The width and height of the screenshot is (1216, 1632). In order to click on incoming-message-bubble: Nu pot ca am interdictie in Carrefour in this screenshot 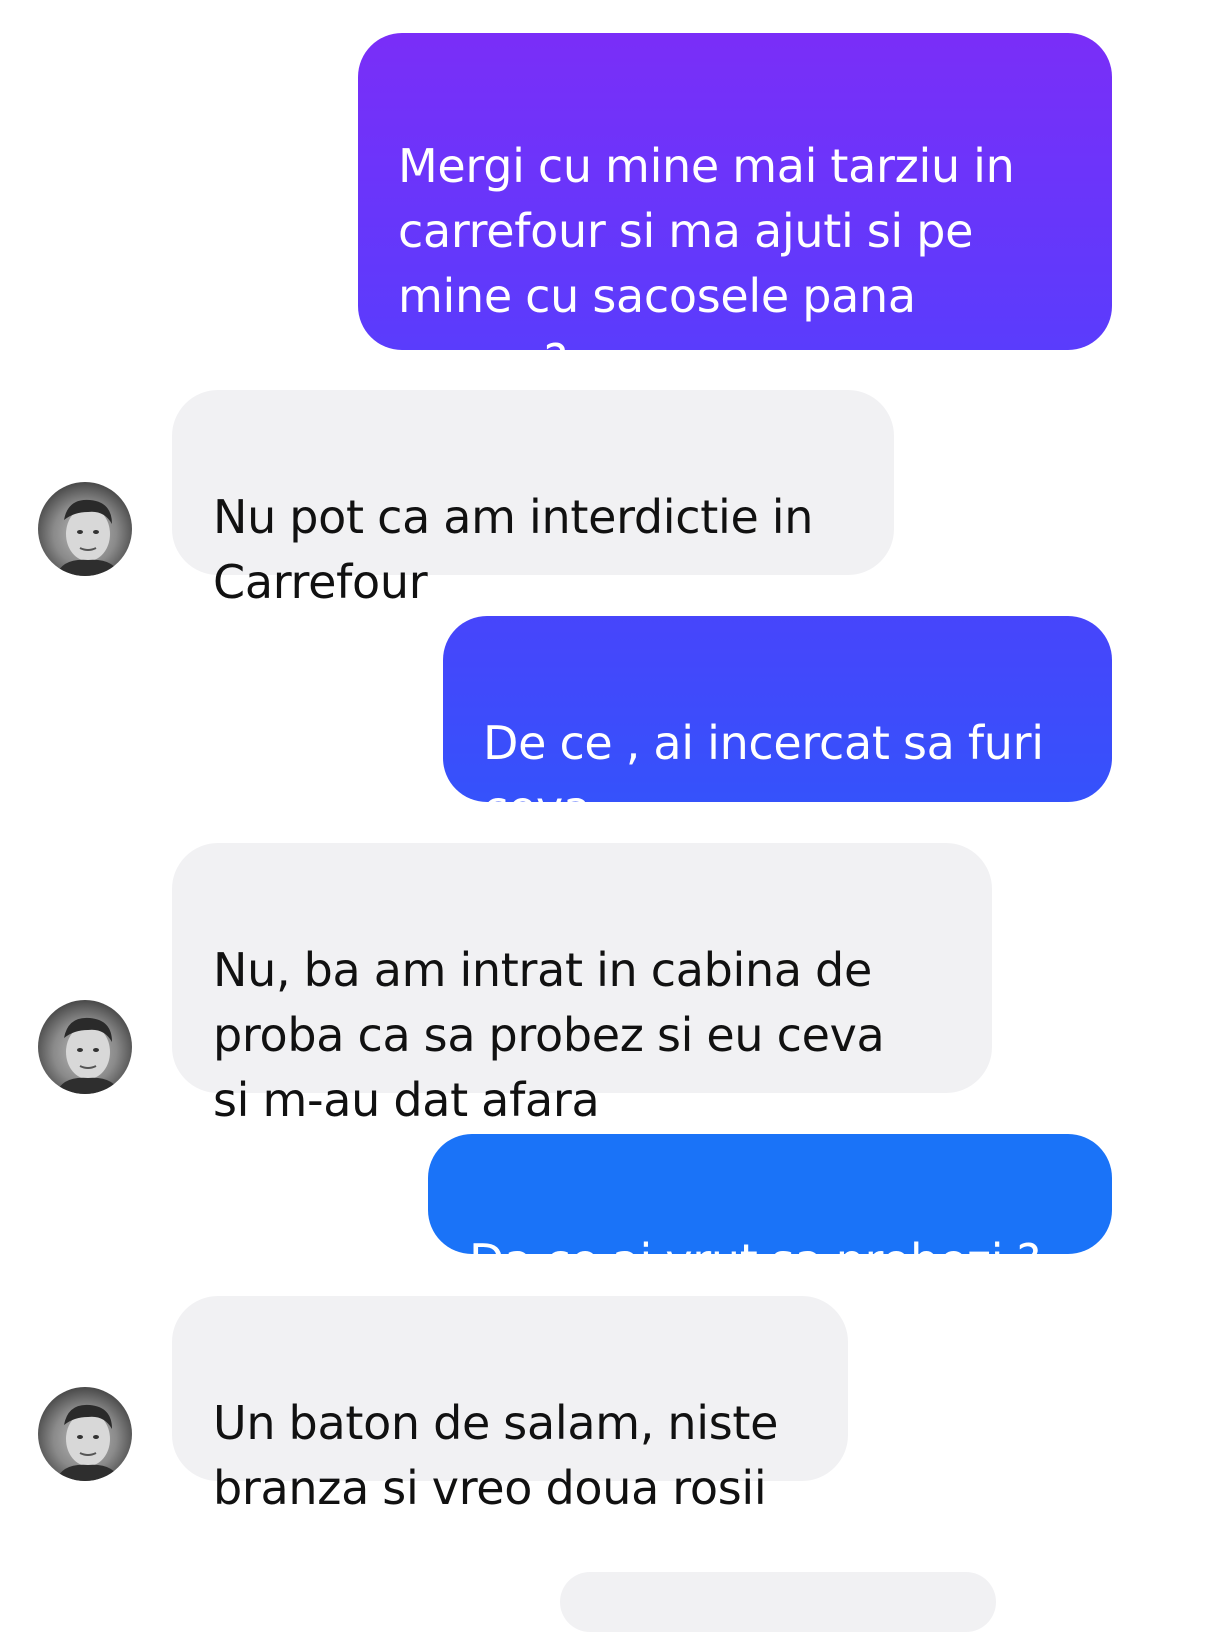, I will do `click(533, 499)`.